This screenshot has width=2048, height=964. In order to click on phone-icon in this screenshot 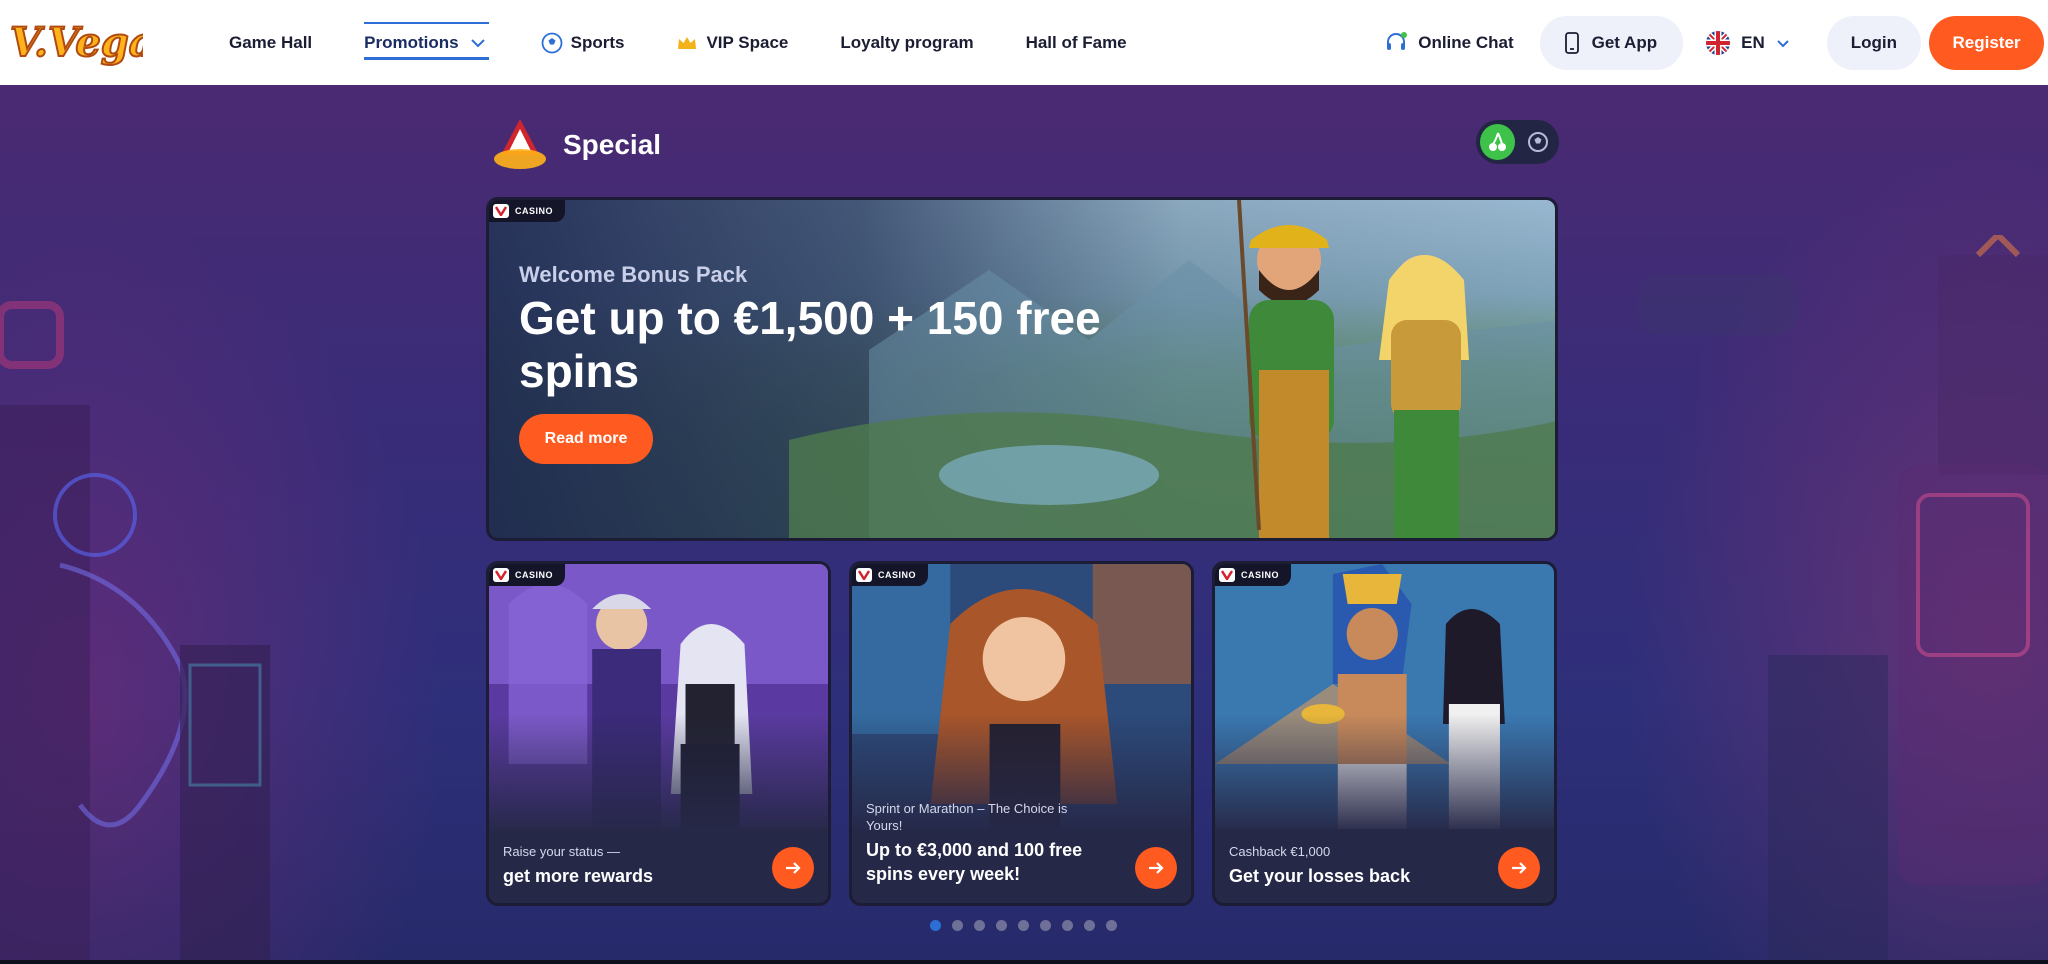, I will do `click(1571, 42)`.